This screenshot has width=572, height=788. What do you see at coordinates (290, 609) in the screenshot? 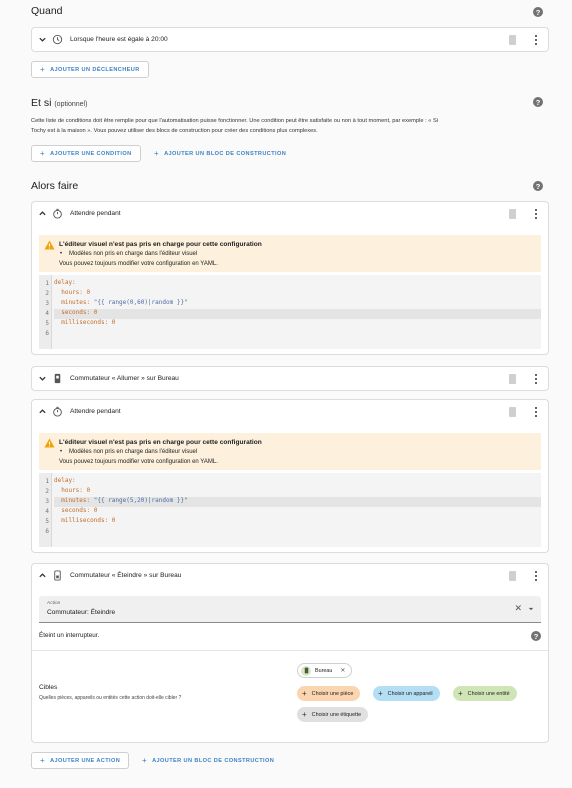
I see `action-select: Action Commutateur: Éteindre ✕` at bounding box center [290, 609].